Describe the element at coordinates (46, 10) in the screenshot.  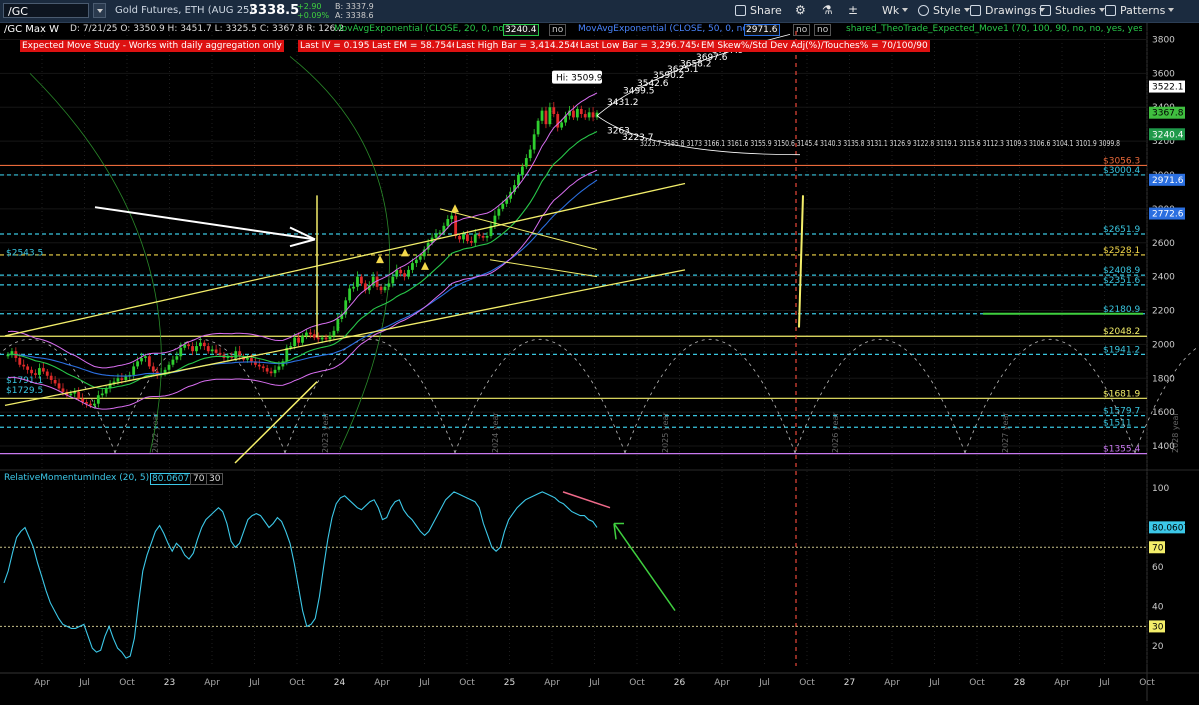
I see `symbol-input: /GC` at that location.